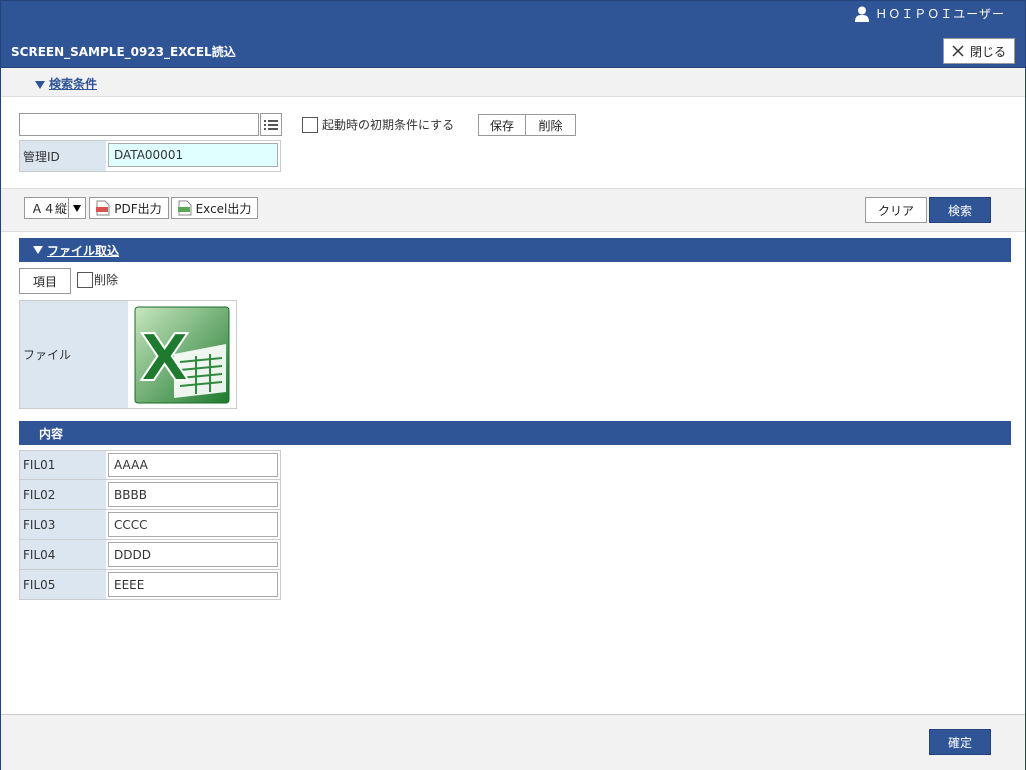  I want to click on table-row: FIL04 DDDD, so click(150, 555).